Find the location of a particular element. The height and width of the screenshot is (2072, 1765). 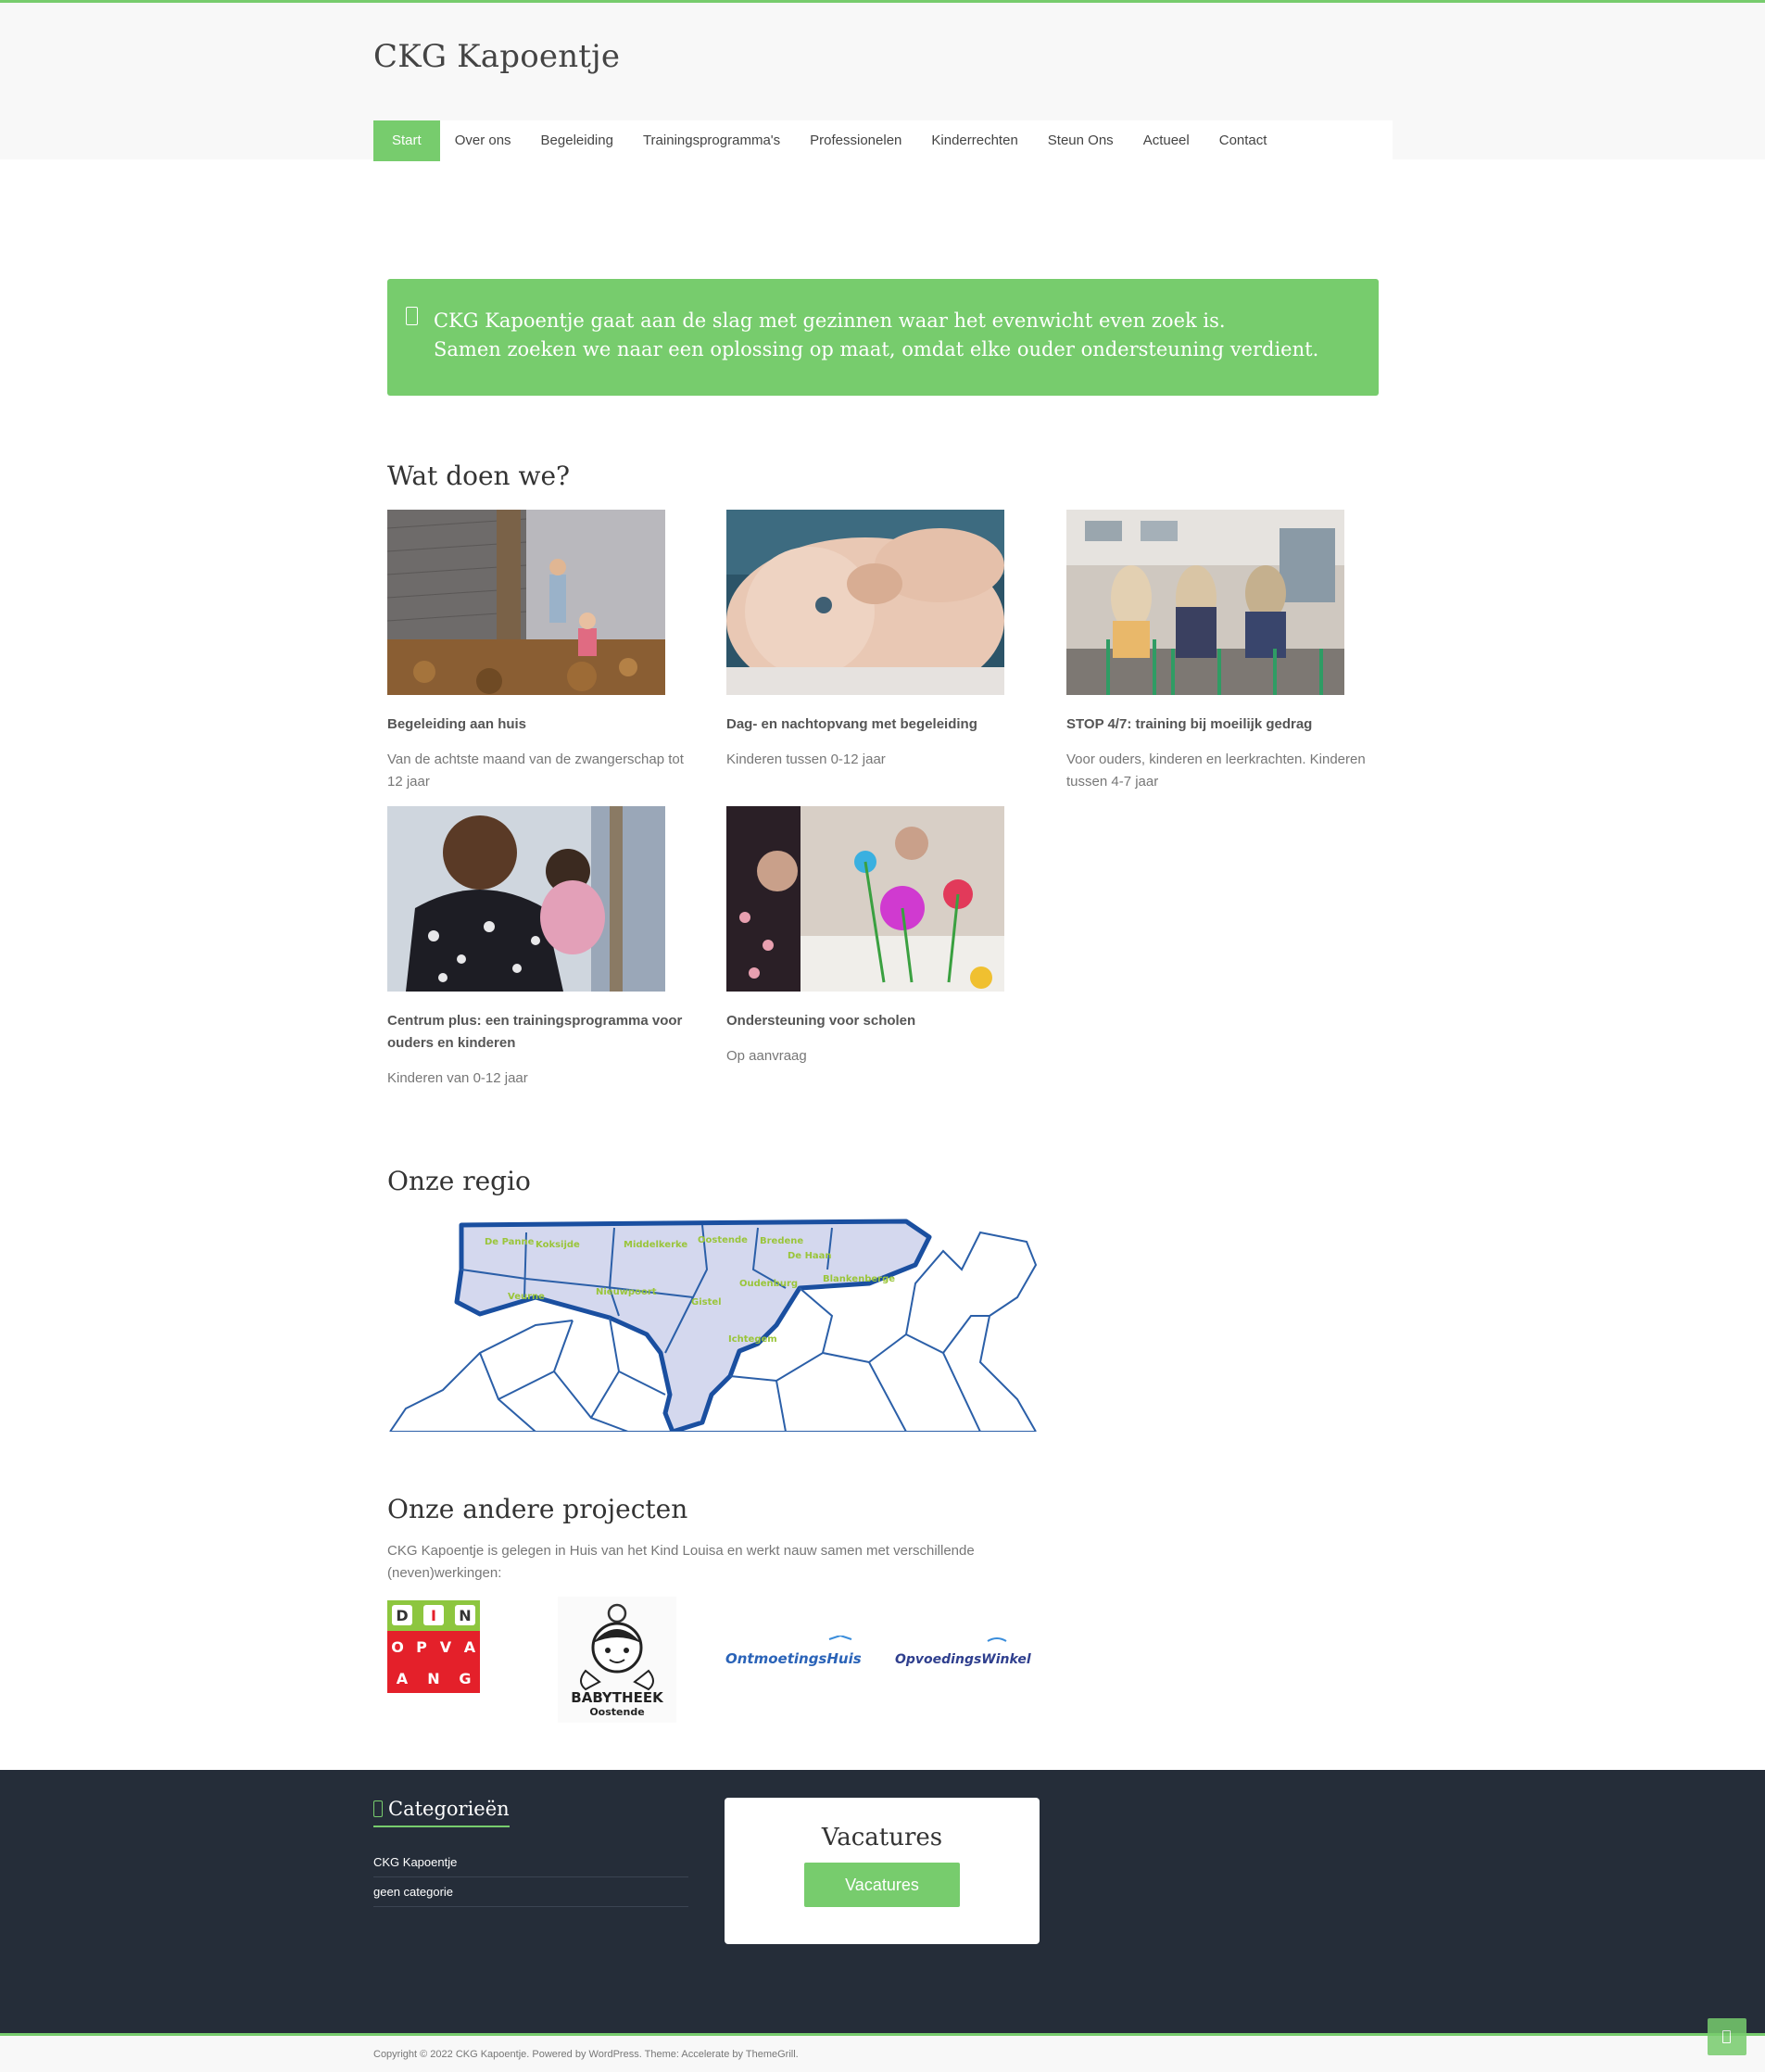

map-label: Nieuwpoort is located at coordinates (626, 1292).